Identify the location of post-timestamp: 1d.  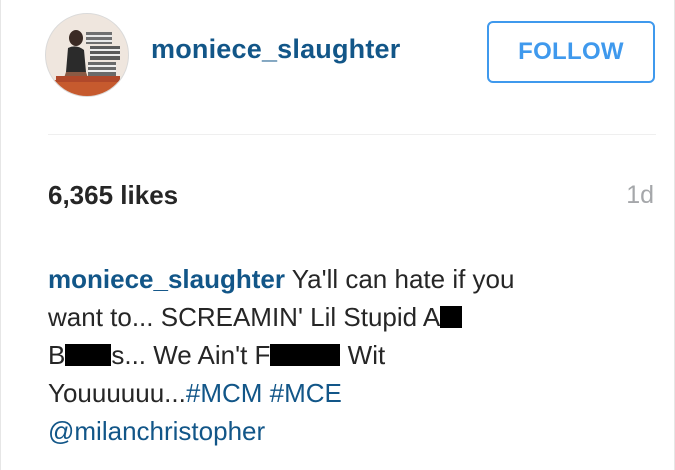
(640, 195).